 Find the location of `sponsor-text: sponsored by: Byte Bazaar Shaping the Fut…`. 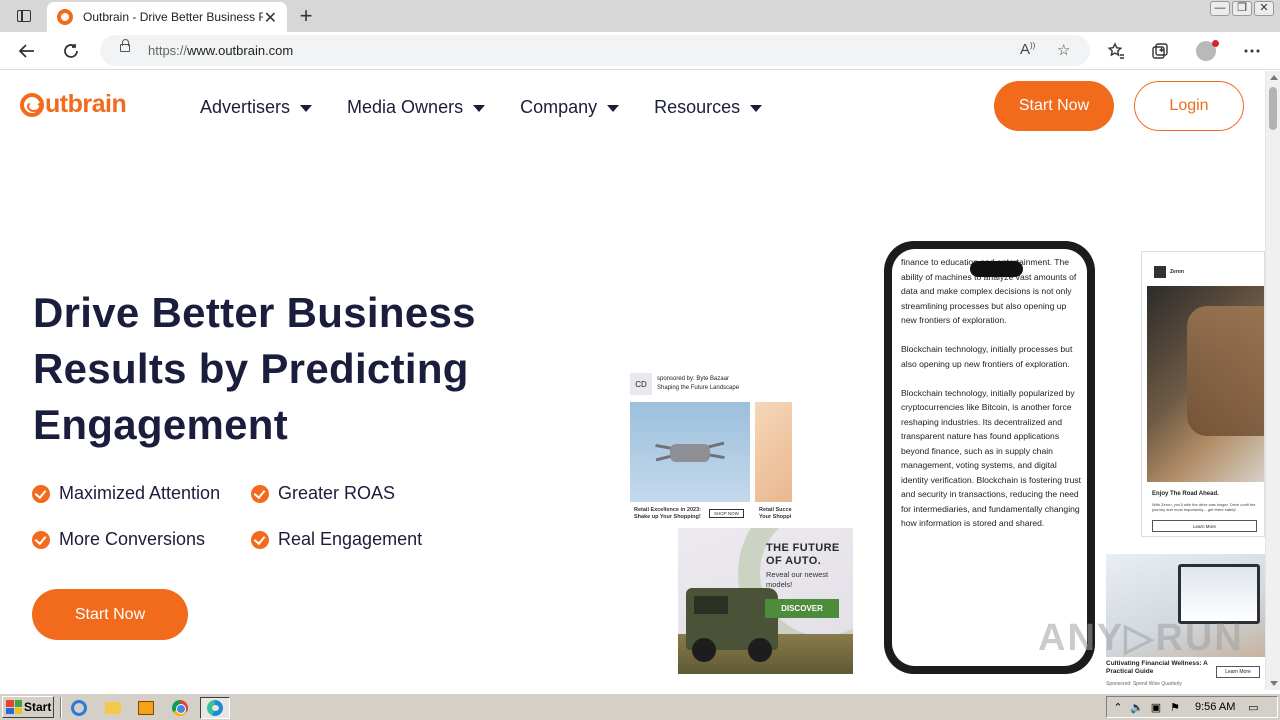

sponsor-text: sponsored by: Byte Bazaar Shaping the Fut… is located at coordinates (698, 384).